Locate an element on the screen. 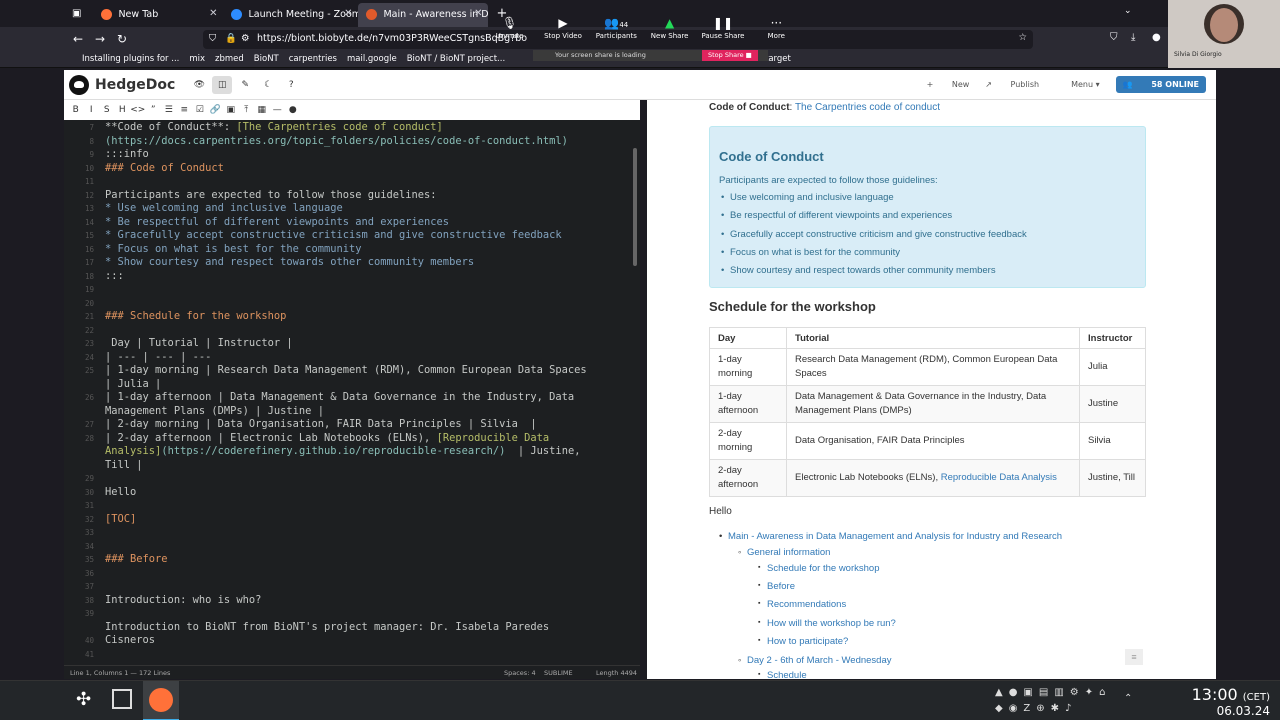 The height and width of the screenshot is (720, 1280). bookmark-item: target is located at coordinates (778, 59).